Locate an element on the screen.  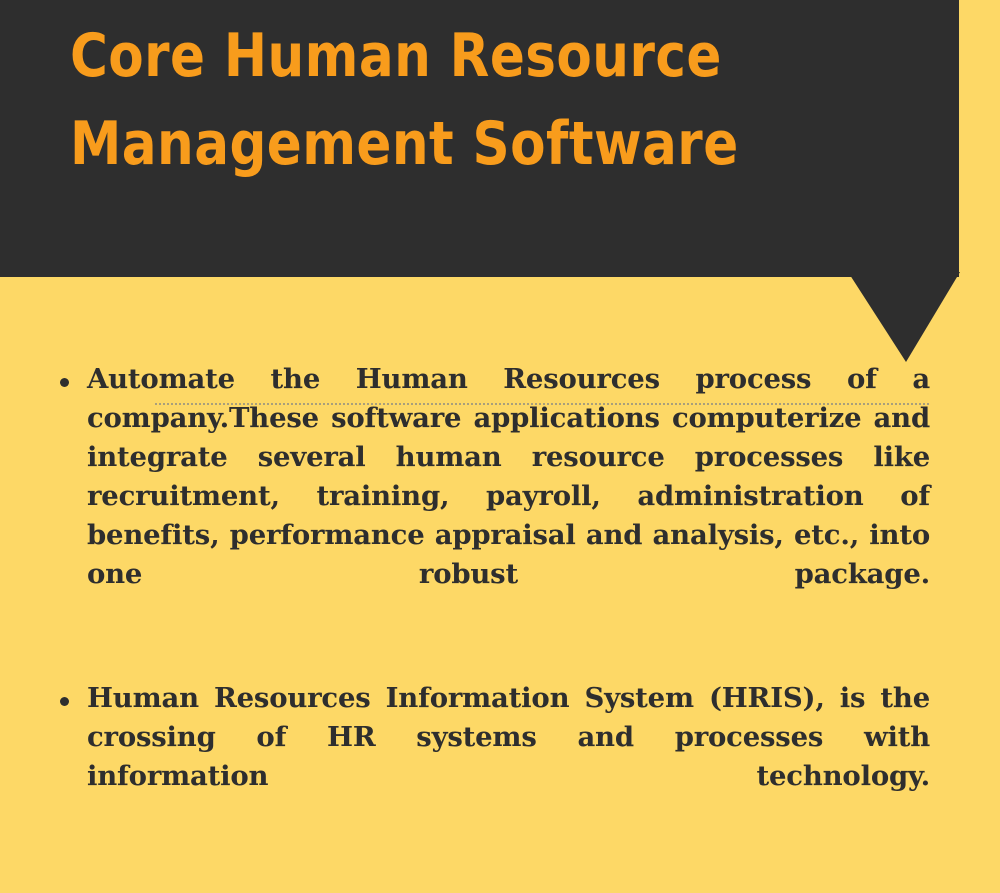
page-title-line-2: Management Software is located at coordinates (404, 144).